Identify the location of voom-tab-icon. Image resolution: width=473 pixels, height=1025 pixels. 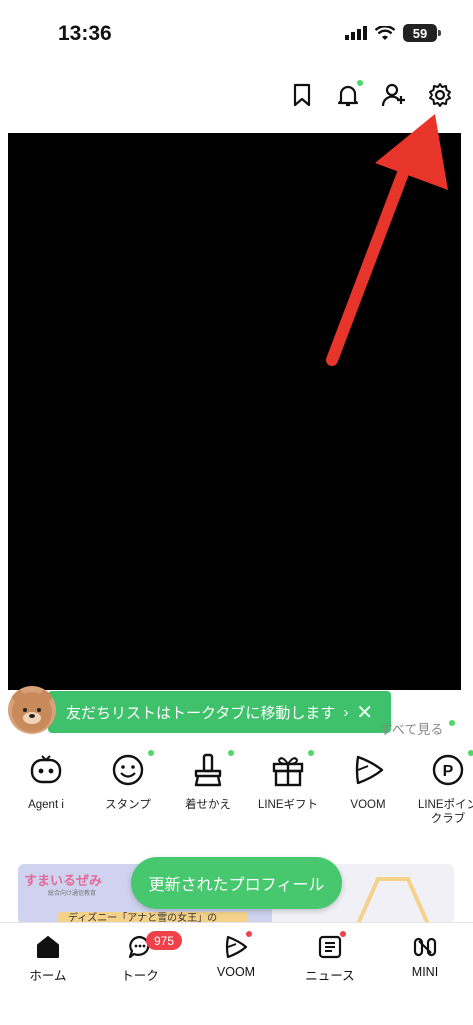
(237, 946).